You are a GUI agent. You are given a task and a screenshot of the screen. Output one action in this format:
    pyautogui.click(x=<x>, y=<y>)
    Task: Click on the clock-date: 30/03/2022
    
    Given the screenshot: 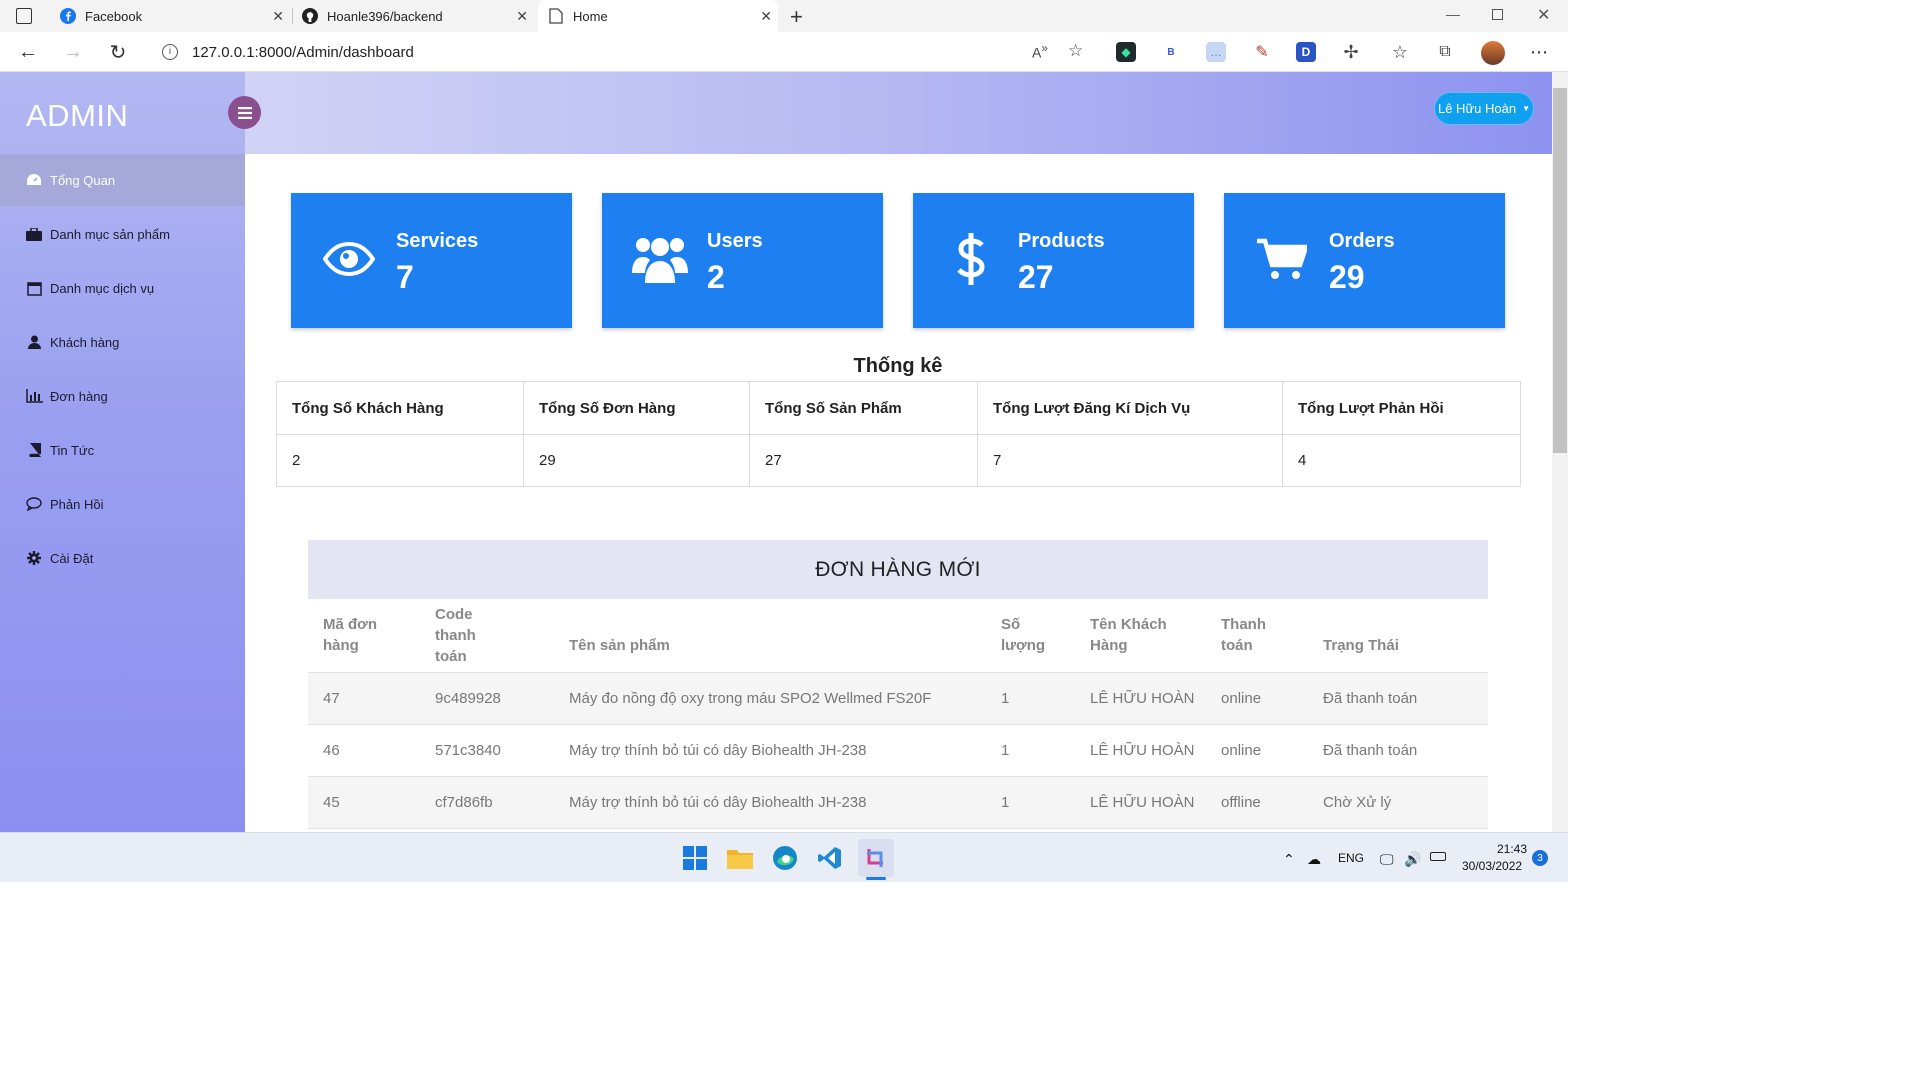 What is the action you would take?
    pyautogui.click(x=1492, y=866)
    